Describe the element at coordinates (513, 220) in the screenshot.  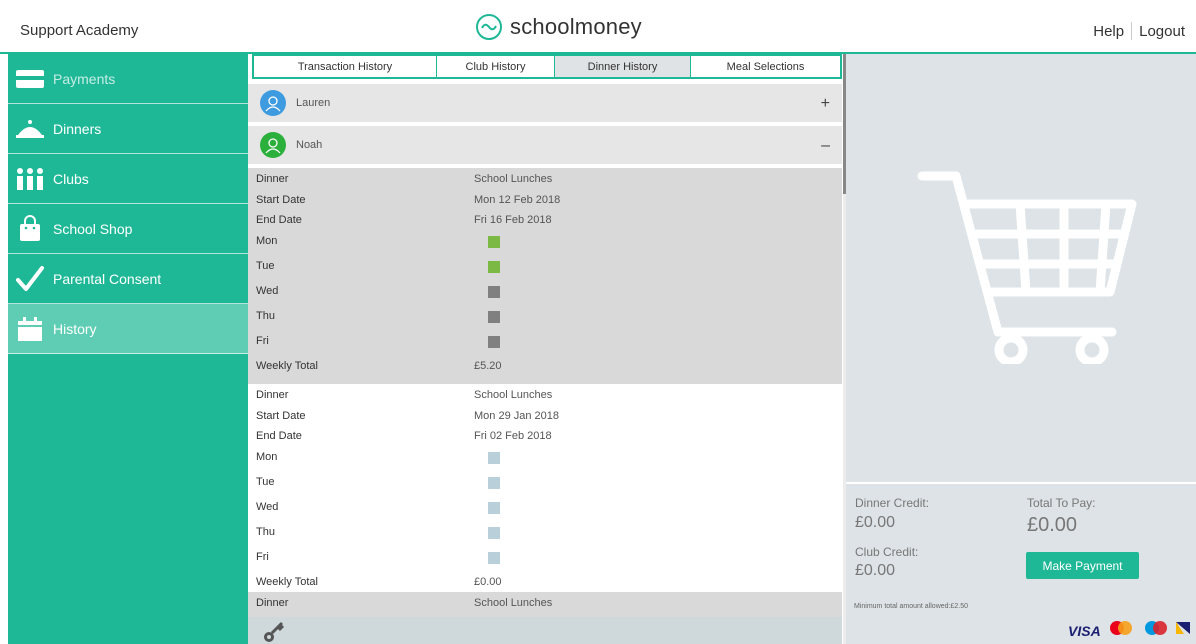
I see `field-value: Fri 16 Feb 2018` at that location.